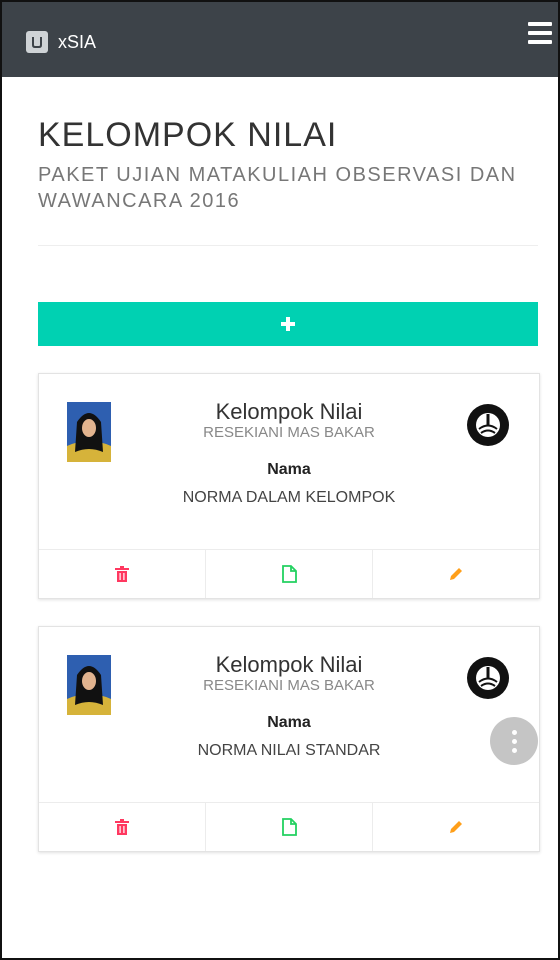 The width and height of the screenshot is (560, 960). Describe the element at coordinates (77, 41) in the screenshot. I see `app-title: xSIA` at that location.